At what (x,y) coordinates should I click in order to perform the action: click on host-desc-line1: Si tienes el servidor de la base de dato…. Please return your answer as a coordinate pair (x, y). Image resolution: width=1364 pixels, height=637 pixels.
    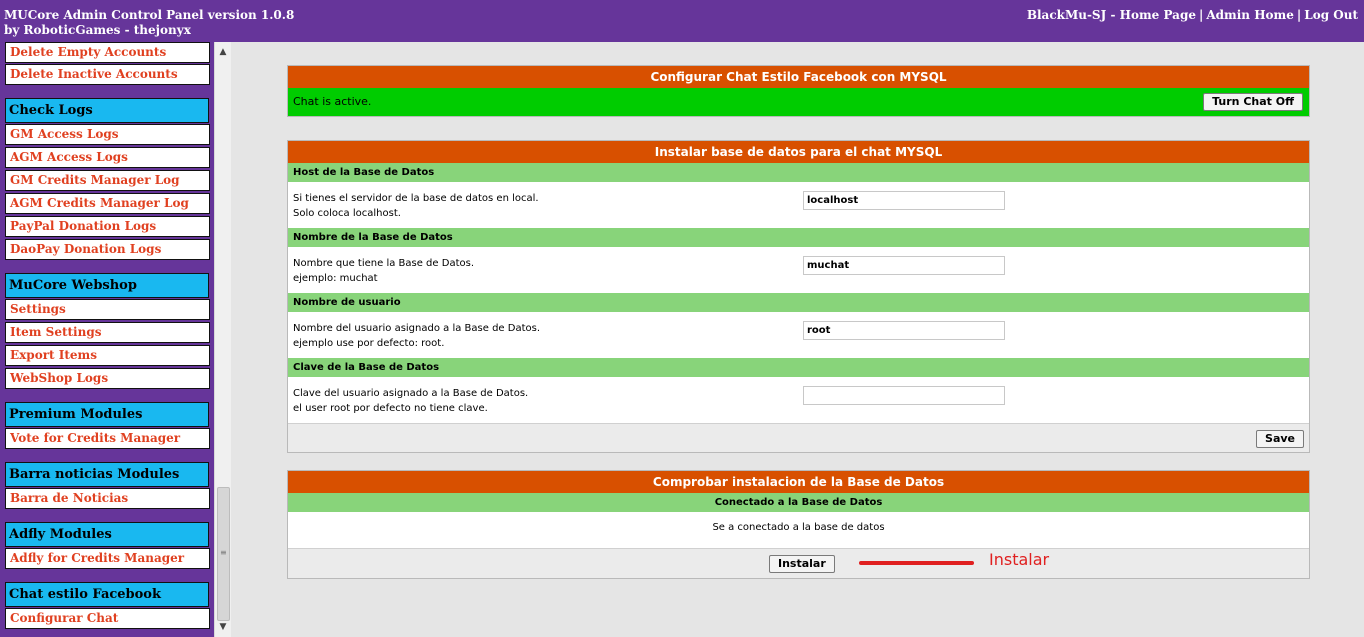
    Looking at the image, I should click on (416, 198).